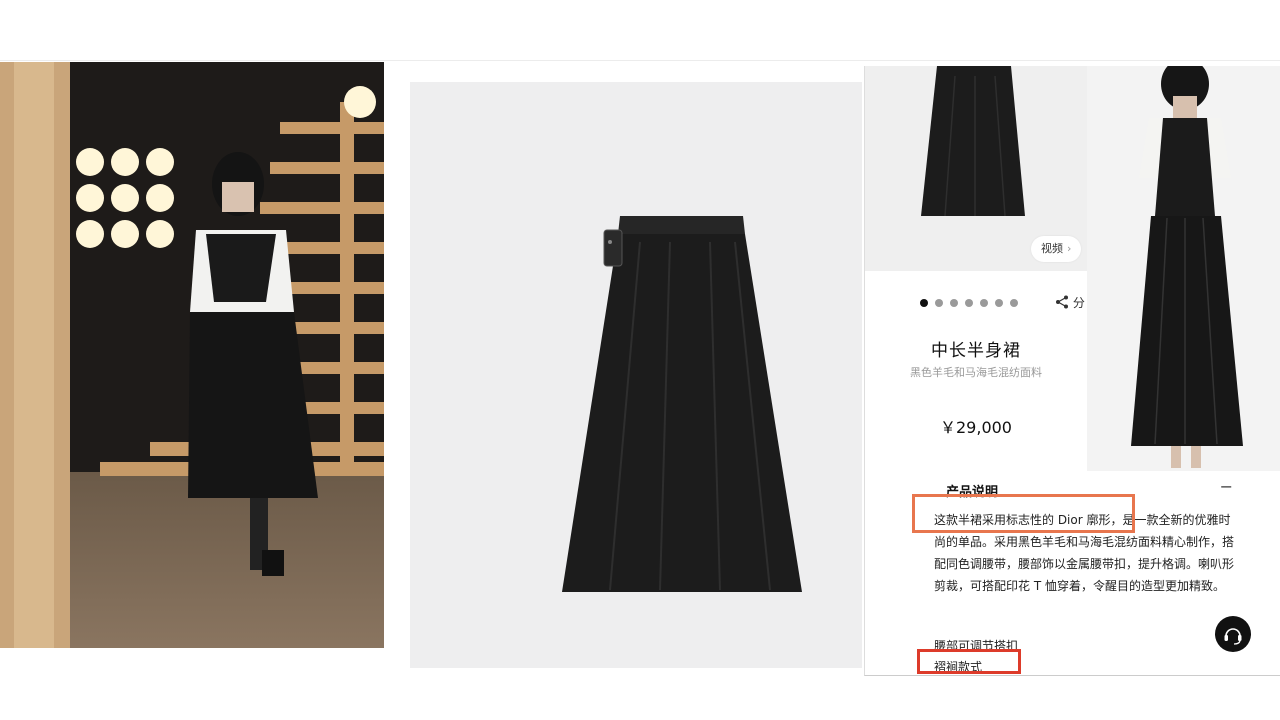 The image size is (1280, 720). I want to click on customer-service-button, so click(1233, 634).